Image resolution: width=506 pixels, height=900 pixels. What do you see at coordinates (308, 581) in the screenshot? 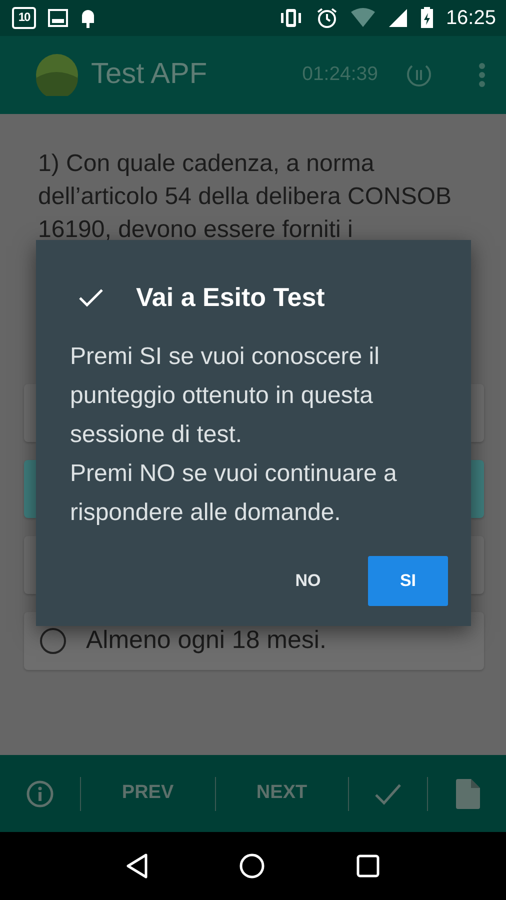
I see `cancel-button: NO` at bounding box center [308, 581].